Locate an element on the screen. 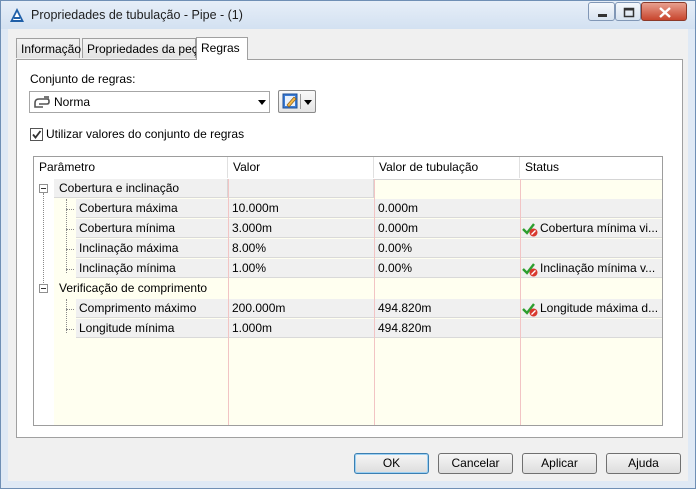 The height and width of the screenshot is (489, 696). value-cell: 1.00% is located at coordinates (301, 268).